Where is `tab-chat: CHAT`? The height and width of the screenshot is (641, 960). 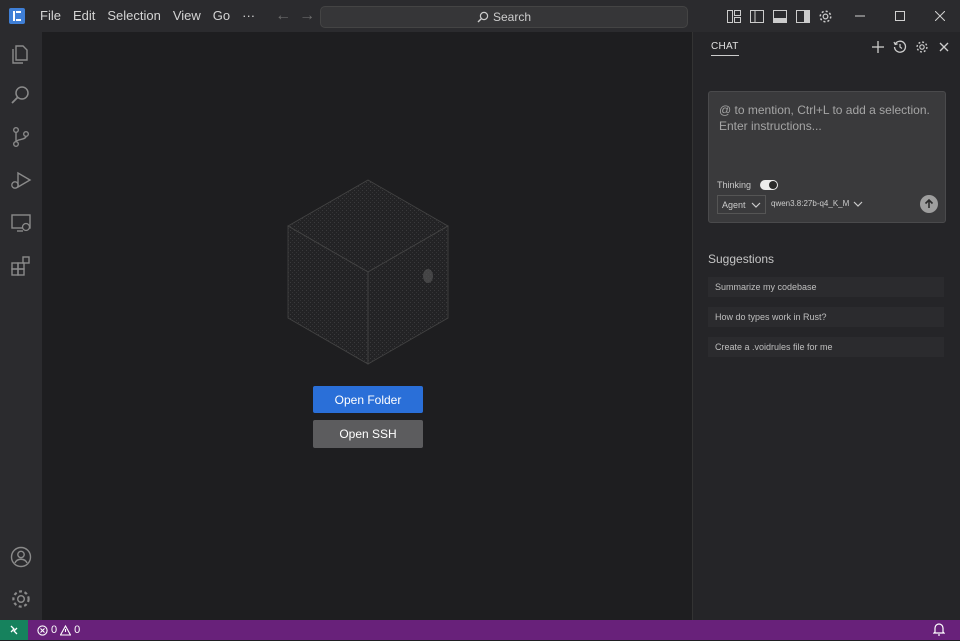 tab-chat: CHAT is located at coordinates (725, 48).